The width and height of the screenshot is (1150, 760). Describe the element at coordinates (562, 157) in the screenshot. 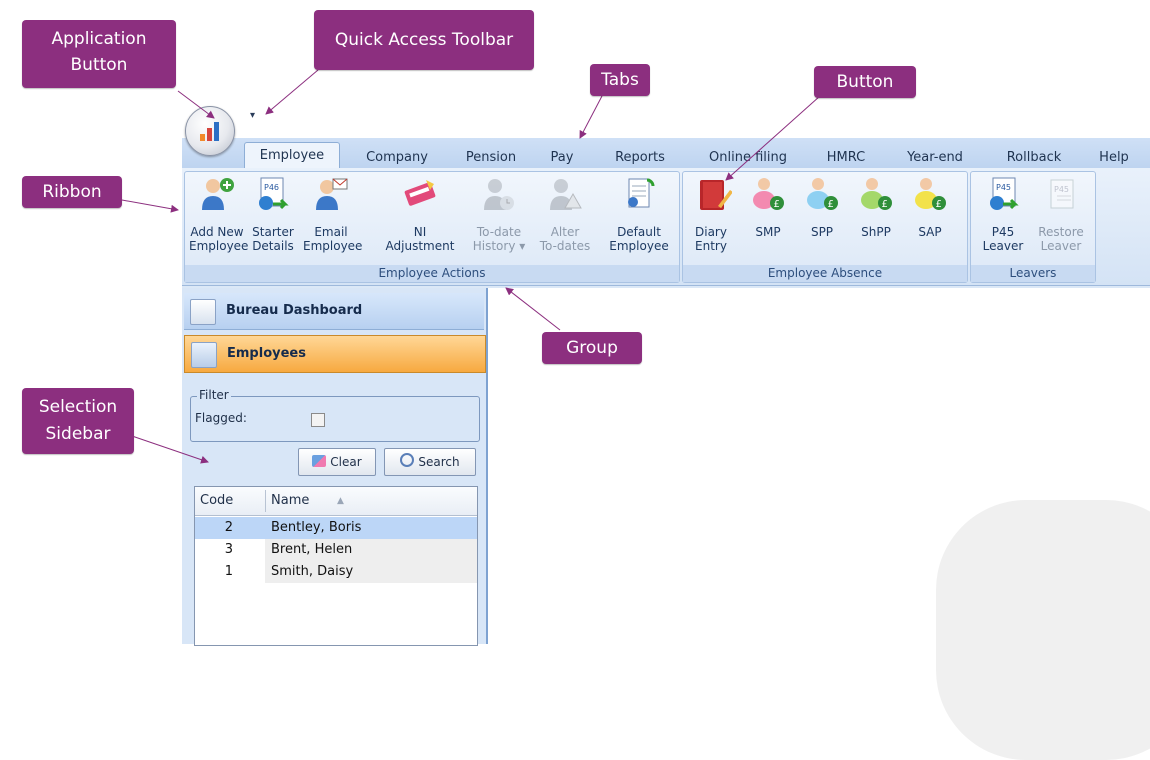

I see `tab-pay: Pay` at that location.